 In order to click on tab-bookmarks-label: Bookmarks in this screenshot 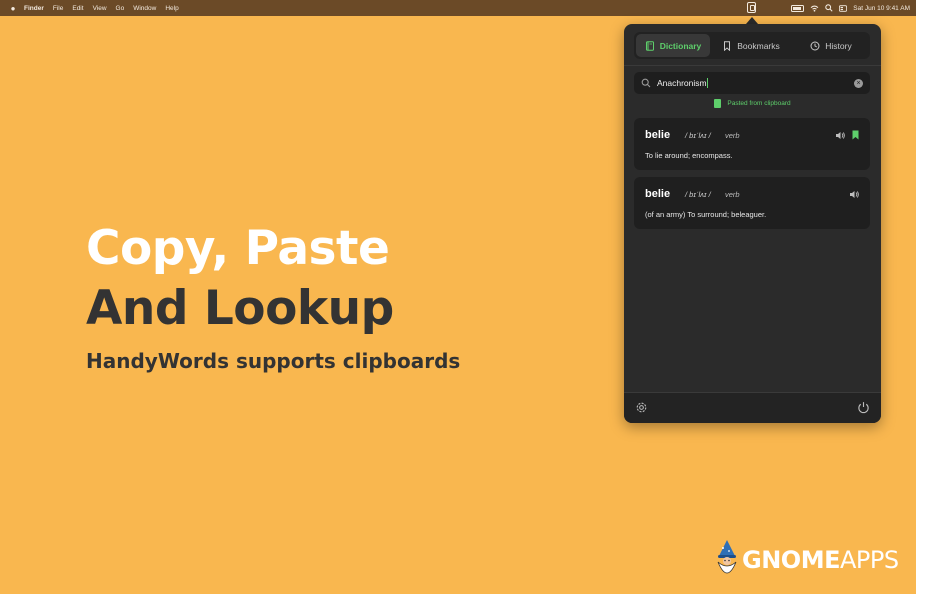, I will do `click(758, 45)`.